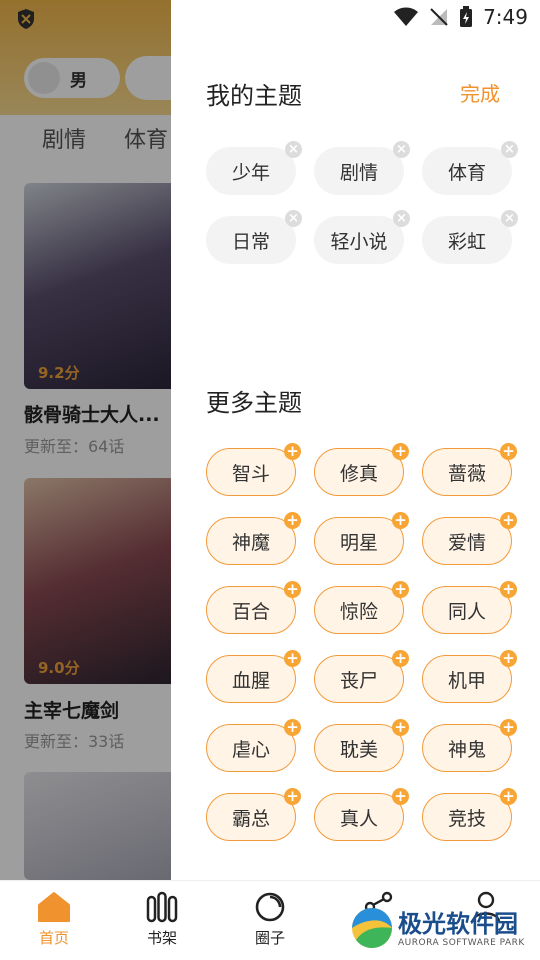  I want to click on tag-label: 修真, so click(358, 473).